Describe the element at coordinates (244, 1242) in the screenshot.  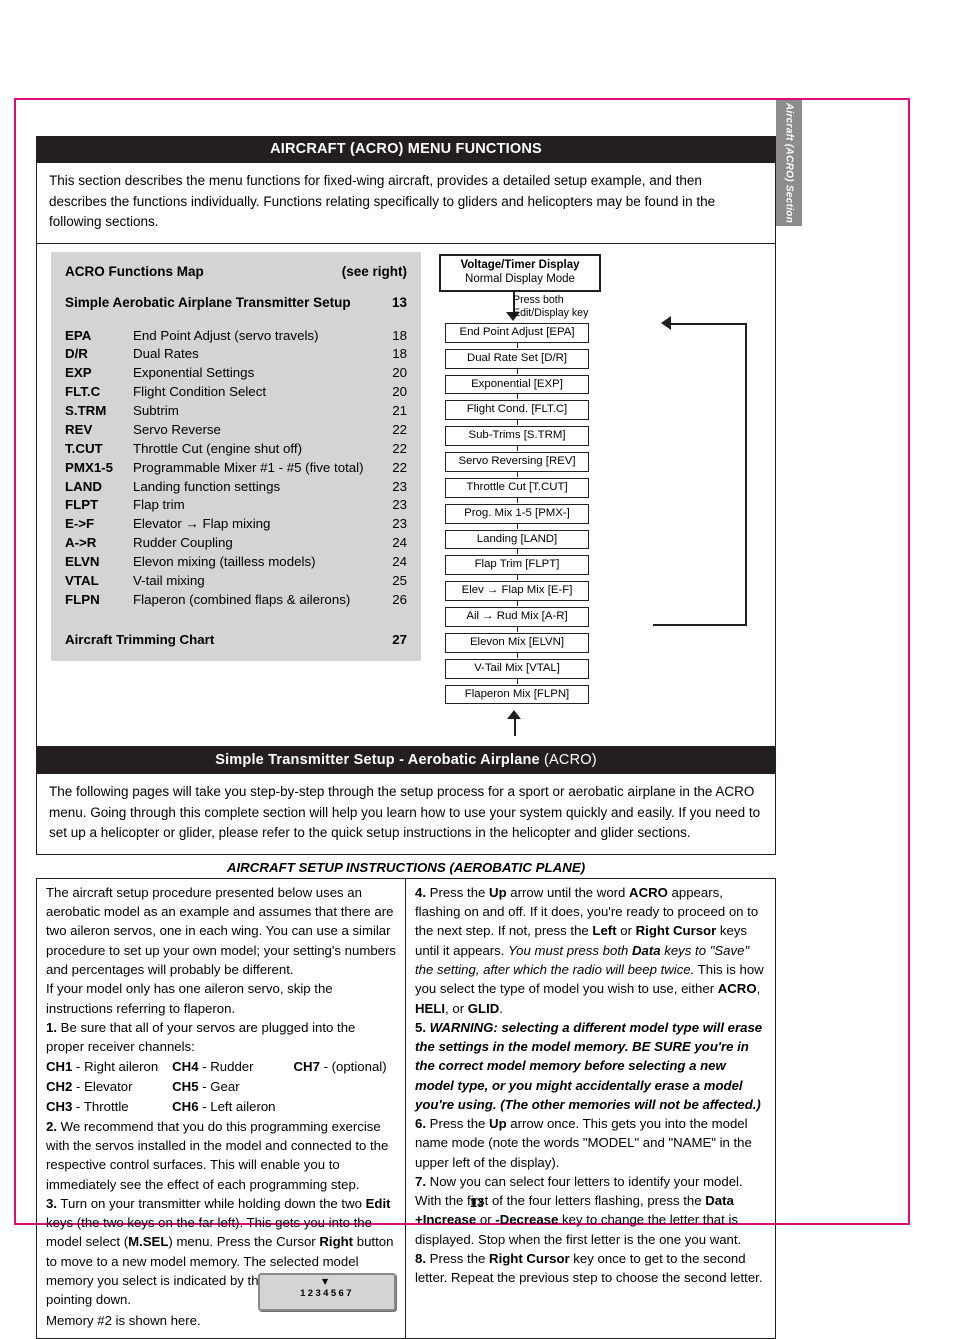
I see `step-3-text-d: ) menu. Press the Cursor` at that location.